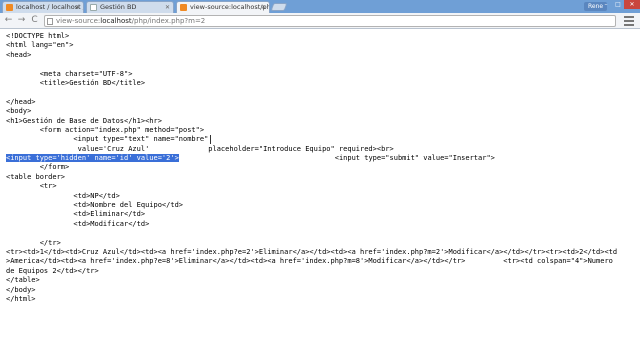 This screenshot has height=360, width=640. What do you see at coordinates (323, 299) in the screenshot?
I see `source-line: </html>` at bounding box center [323, 299].